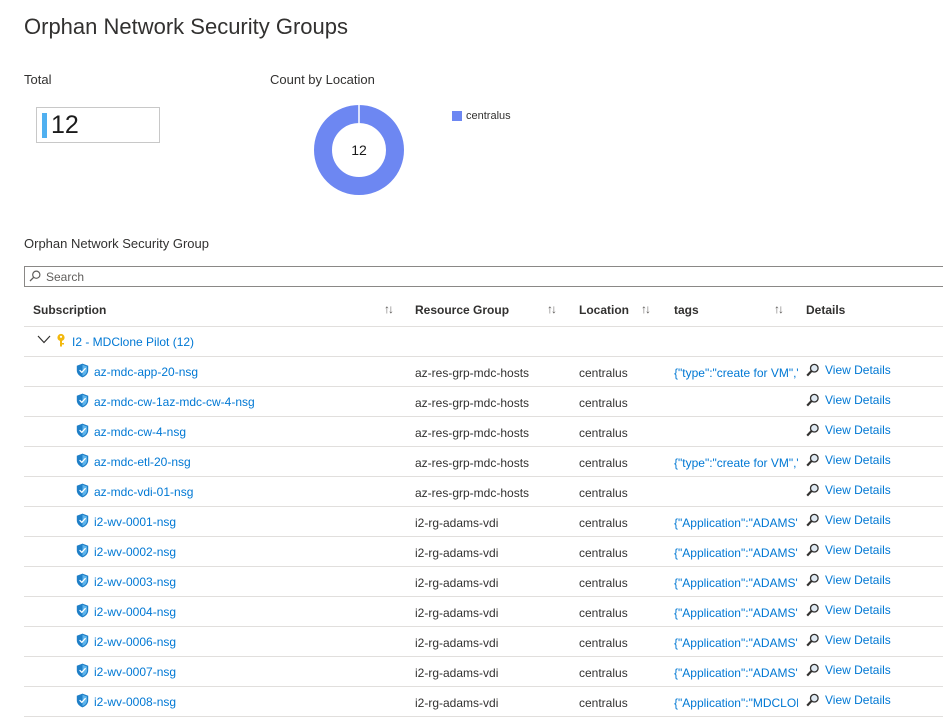 This screenshot has height=717, width=943. I want to click on column-header-tags: tags, so click(686, 310).